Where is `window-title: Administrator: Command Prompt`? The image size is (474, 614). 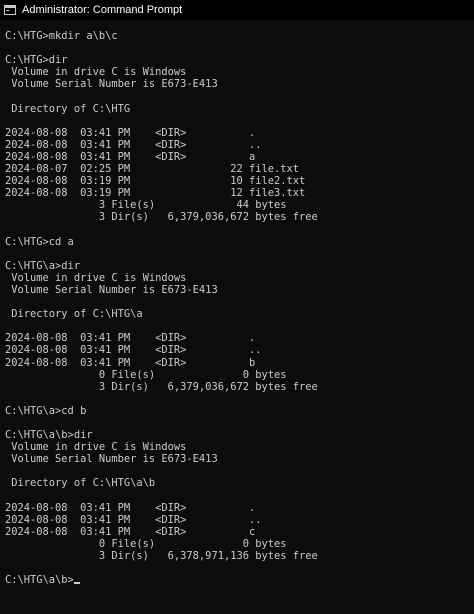 window-title: Administrator: Command Prompt is located at coordinates (102, 10).